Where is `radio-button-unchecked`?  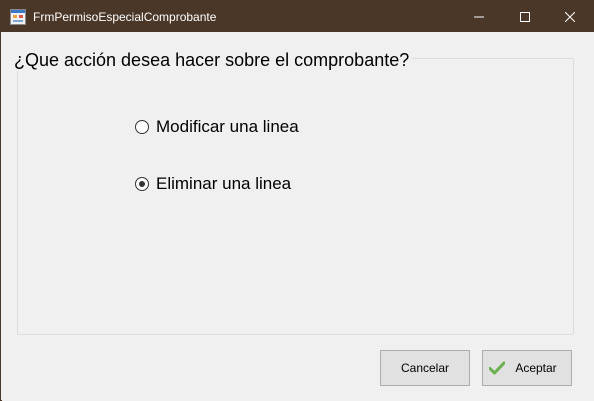
radio-button-unchecked is located at coordinates (142, 127).